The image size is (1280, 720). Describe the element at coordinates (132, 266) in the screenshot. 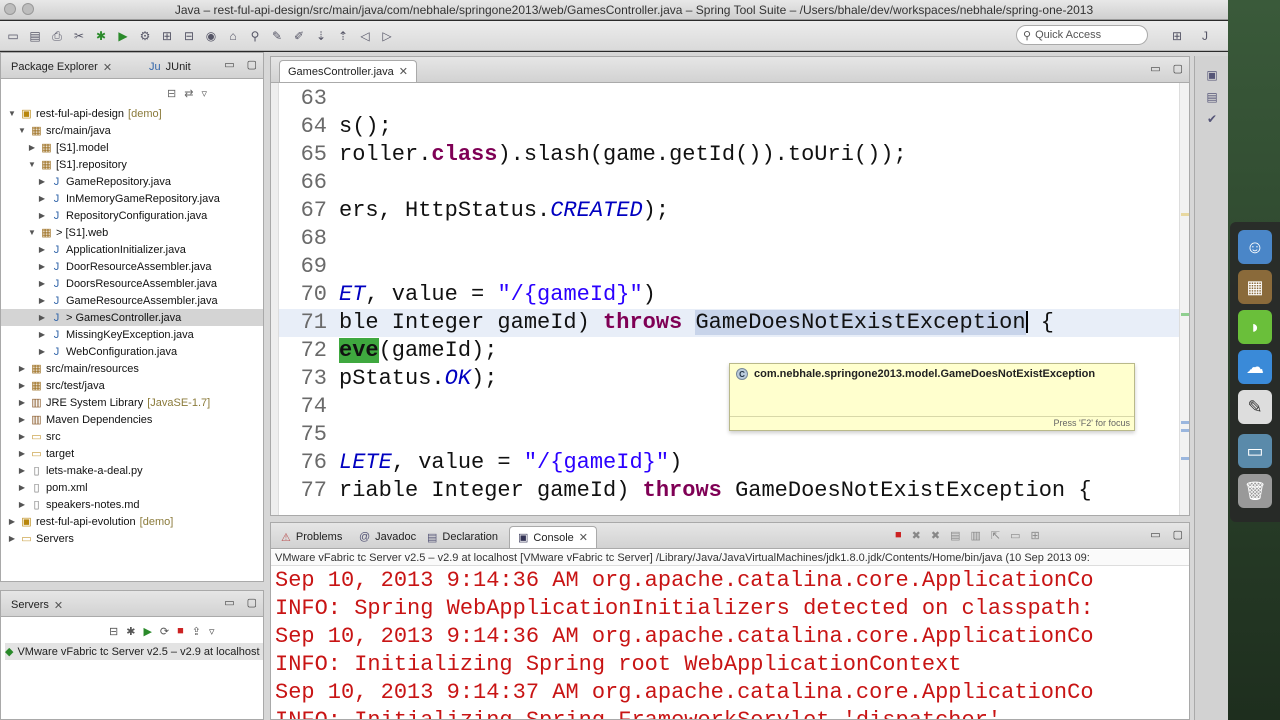

I see `tree-item: ▶ J DoorResourceAssembler.java` at that location.